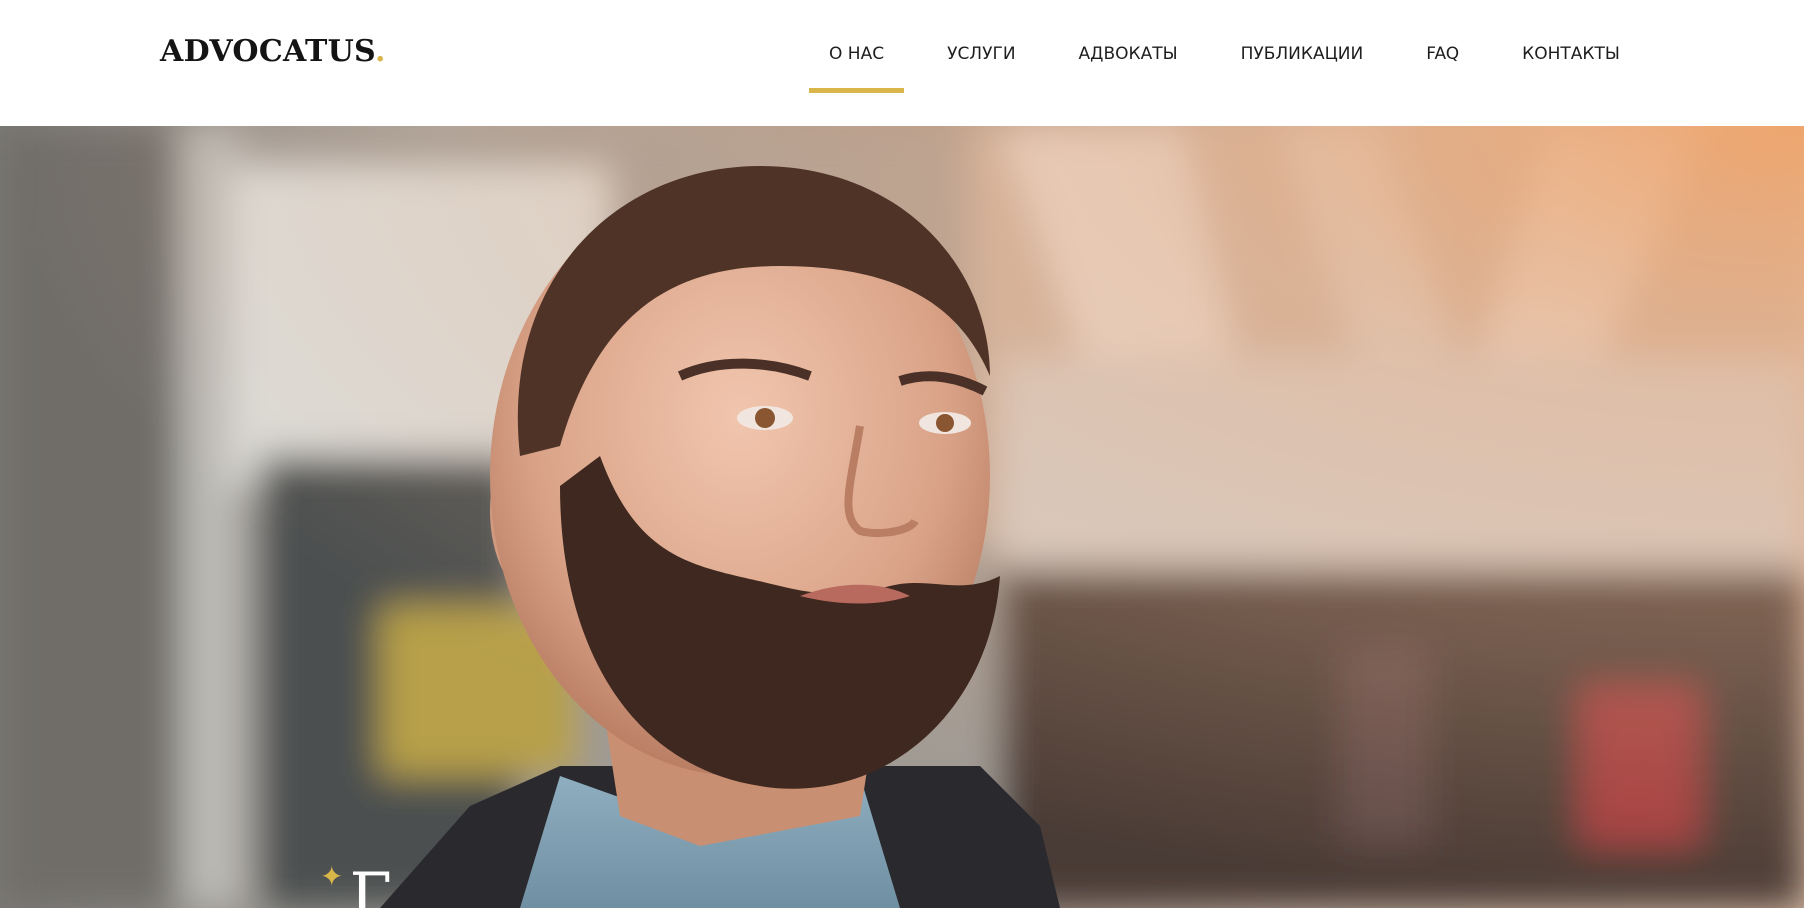  I want to click on logo-text: ADVOCATUS, so click(267, 51).